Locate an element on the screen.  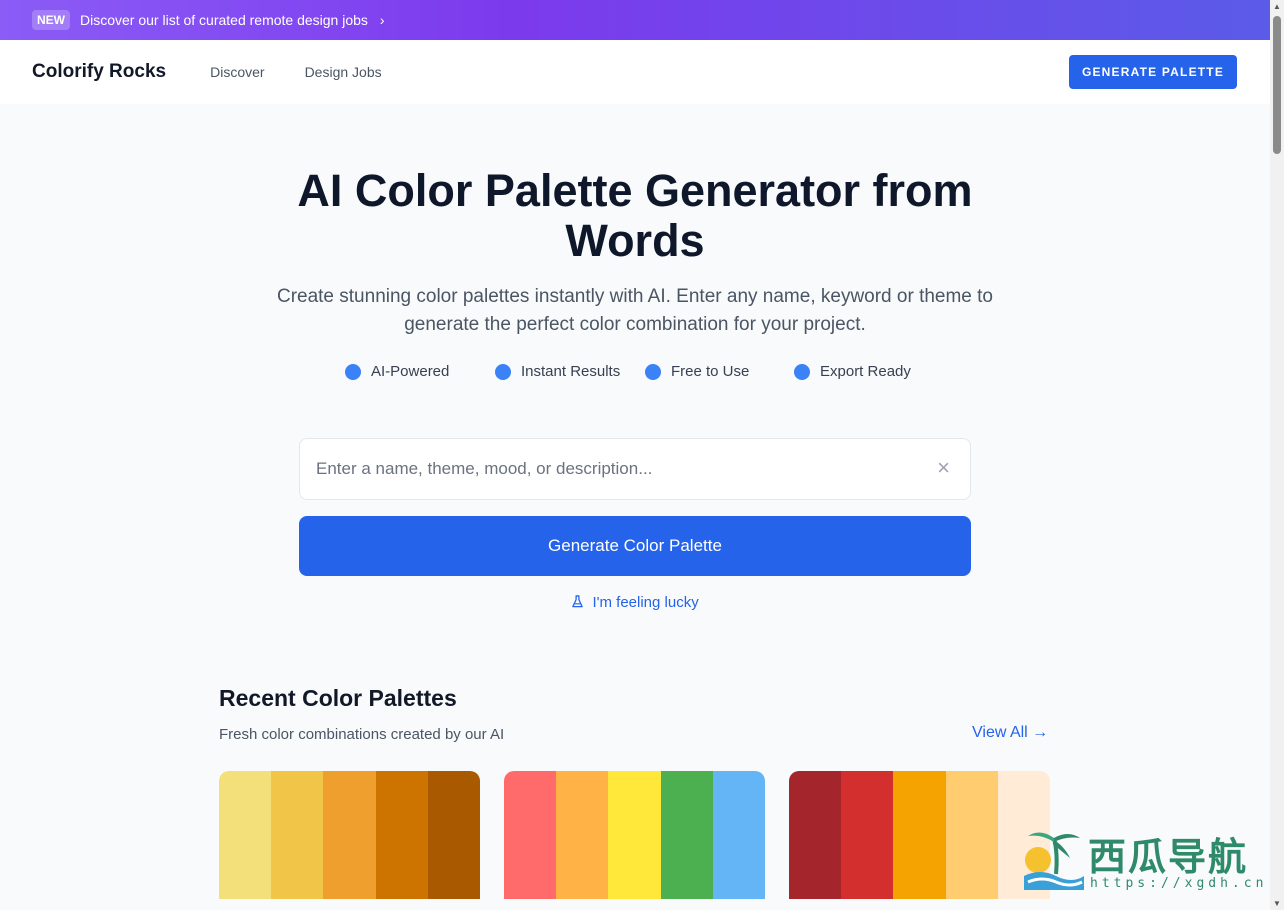
feature-label: AI-Powered is located at coordinates (410, 371).